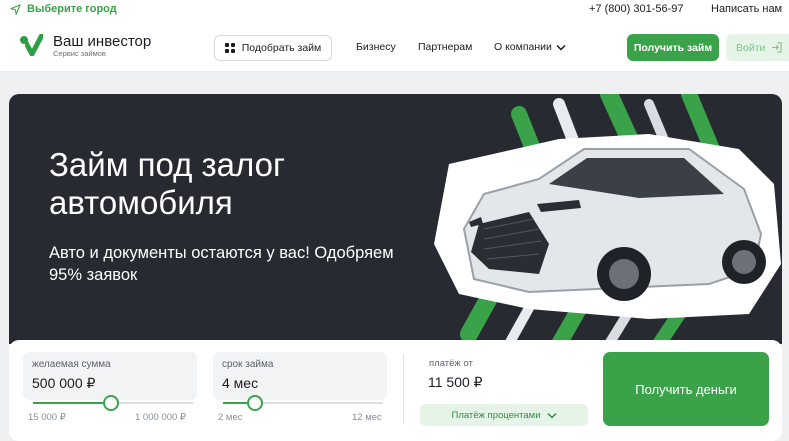 This screenshot has height=441, width=789. I want to click on logo-check-icon, so click(32, 45).